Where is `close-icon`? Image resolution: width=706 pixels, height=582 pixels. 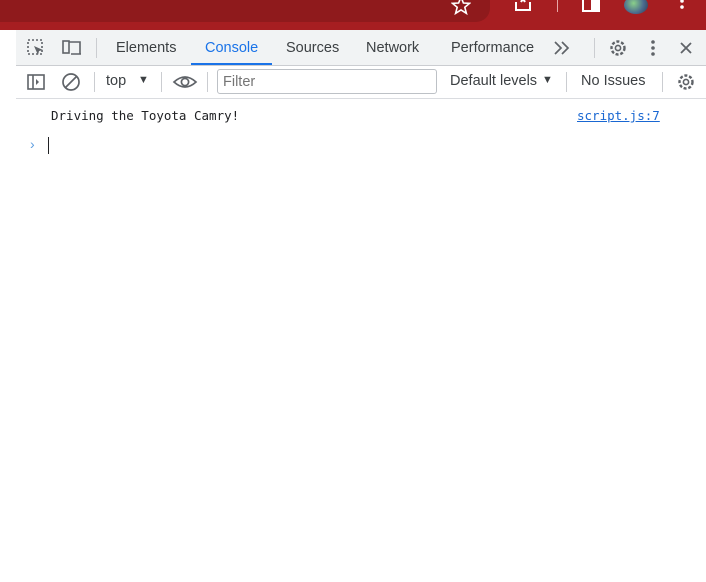
close-icon is located at coordinates (686, 48).